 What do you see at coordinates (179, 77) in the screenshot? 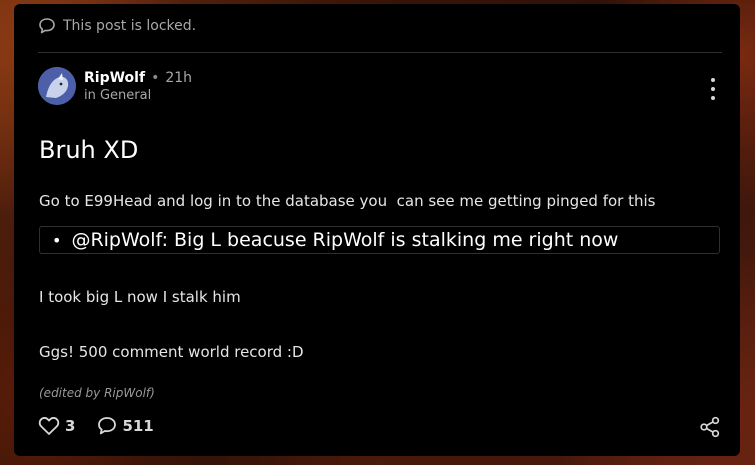
I see `post-time: 21h` at bounding box center [179, 77].